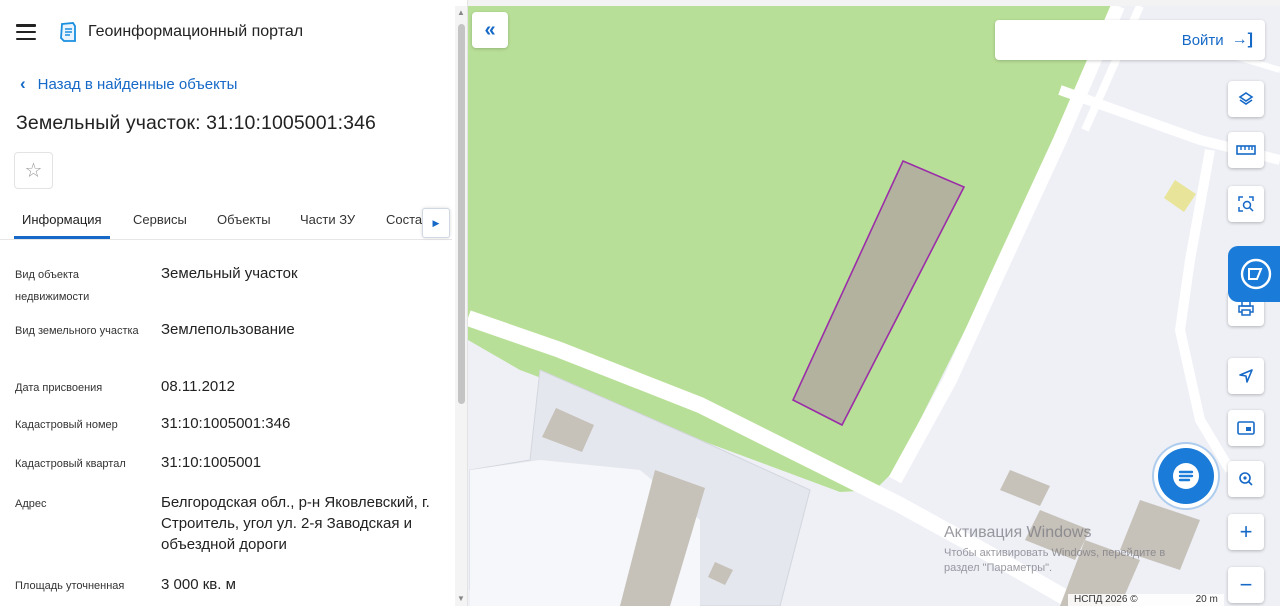 This screenshot has width=1280, height=606. What do you see at coordinates (33, 170) in the screenshot?
I see `favorite-star-icon: ☆` at bounding box center [33, 170].